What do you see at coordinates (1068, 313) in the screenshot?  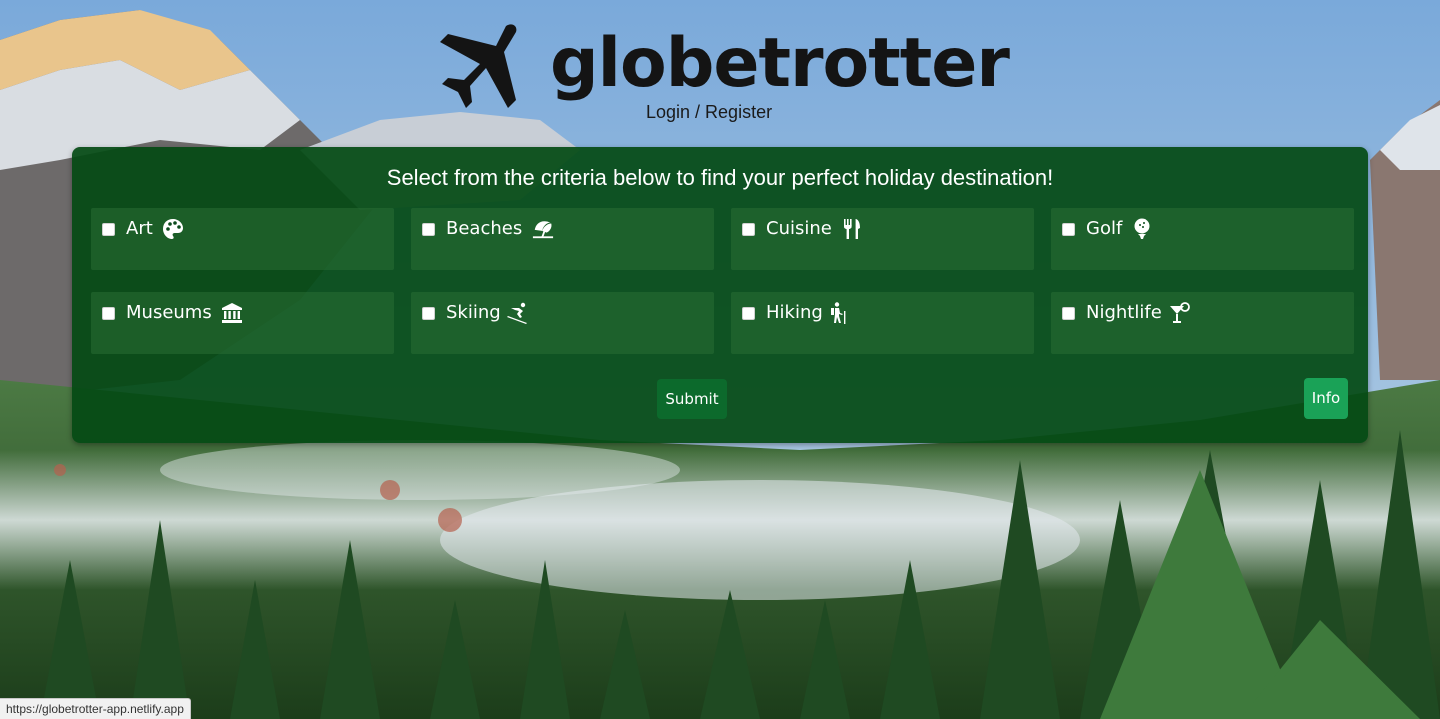 I see `nightlife-checkbox` at bounding box center [1068, 313].